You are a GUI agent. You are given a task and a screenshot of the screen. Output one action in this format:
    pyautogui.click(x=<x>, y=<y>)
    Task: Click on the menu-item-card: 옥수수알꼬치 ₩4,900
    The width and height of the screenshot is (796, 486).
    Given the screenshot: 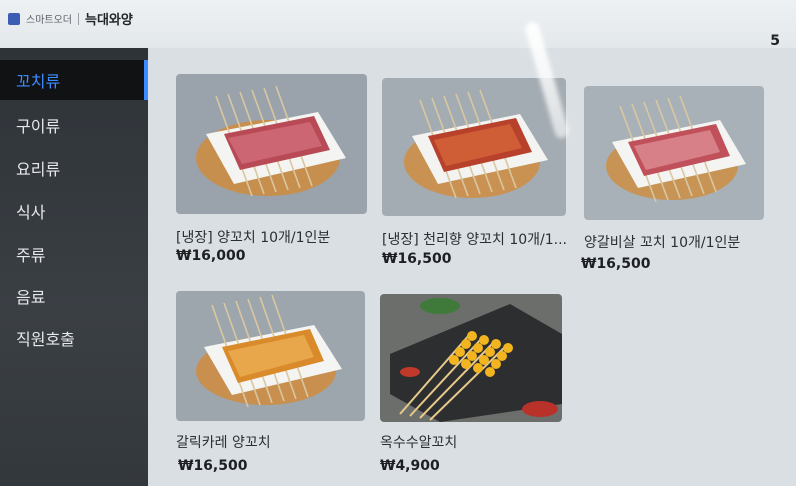 What is the action you would take?
    pyautogui.click(x=472, y=389)
    